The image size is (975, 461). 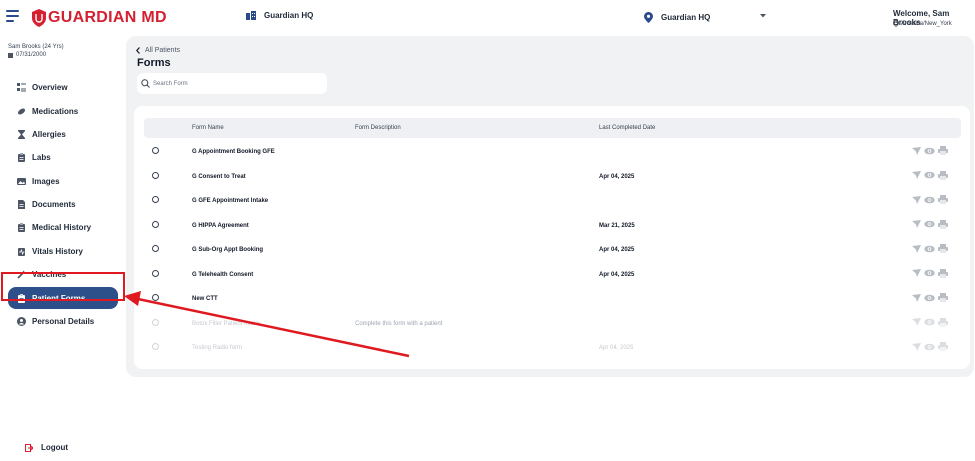 What do you see at coordinates (617, 225) in the screenshot?
I see `last-completed-date: Mar 21, 2025` at bounding box center [617, 225].